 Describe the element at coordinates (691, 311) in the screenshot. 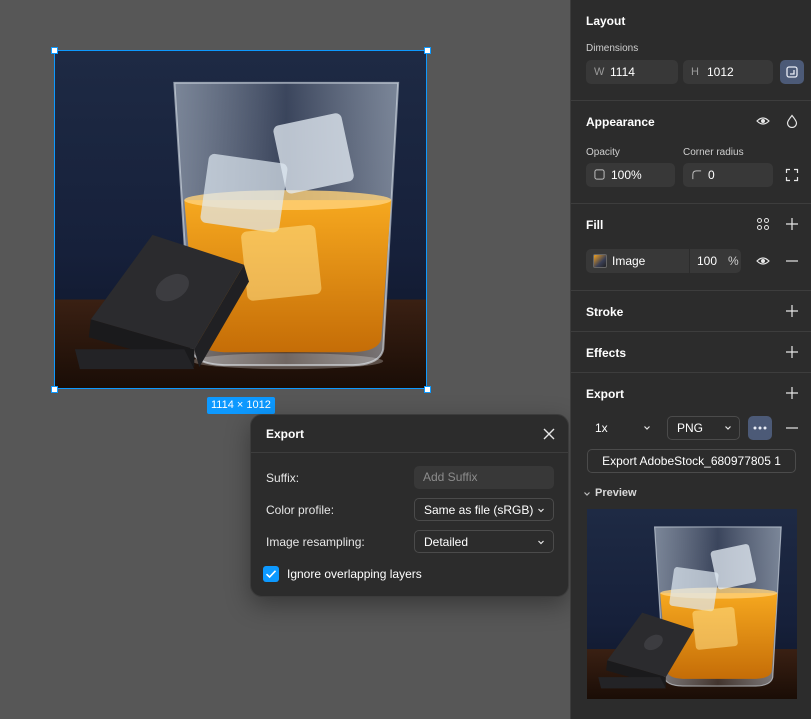

I see `stroke-section: Stroke` at that location.